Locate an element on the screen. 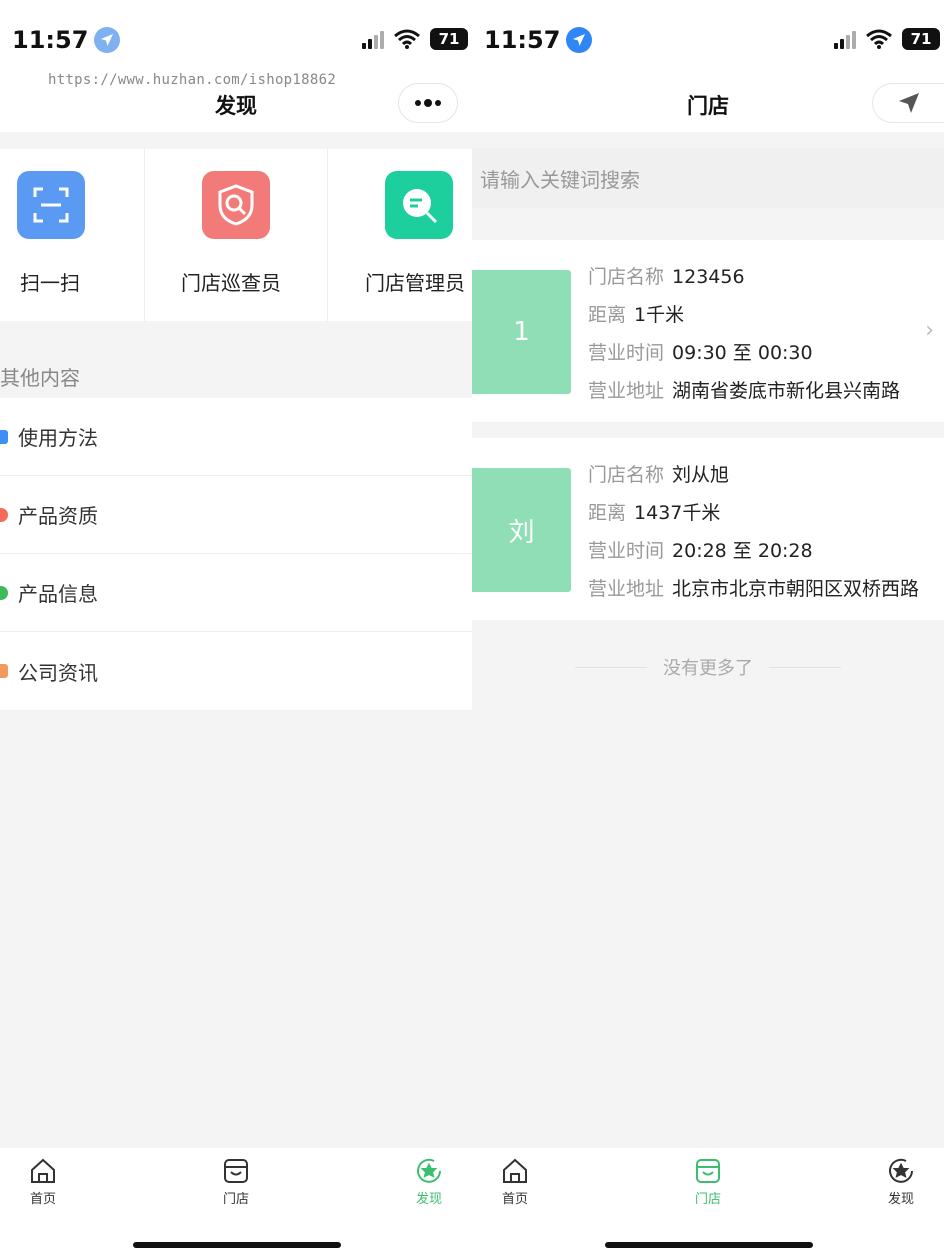 This screenshot has height=1258, width=944. section-title: 其他内容 is located at coordinates (40, 378).